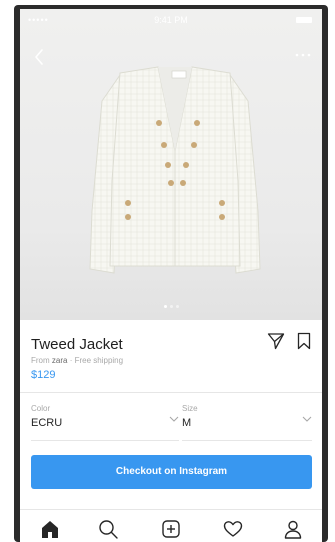  What do you see at coordinates (77, 344) in the screenshot?
I see `product-title: Tweed Jacket` at bounding box center [77, 344].